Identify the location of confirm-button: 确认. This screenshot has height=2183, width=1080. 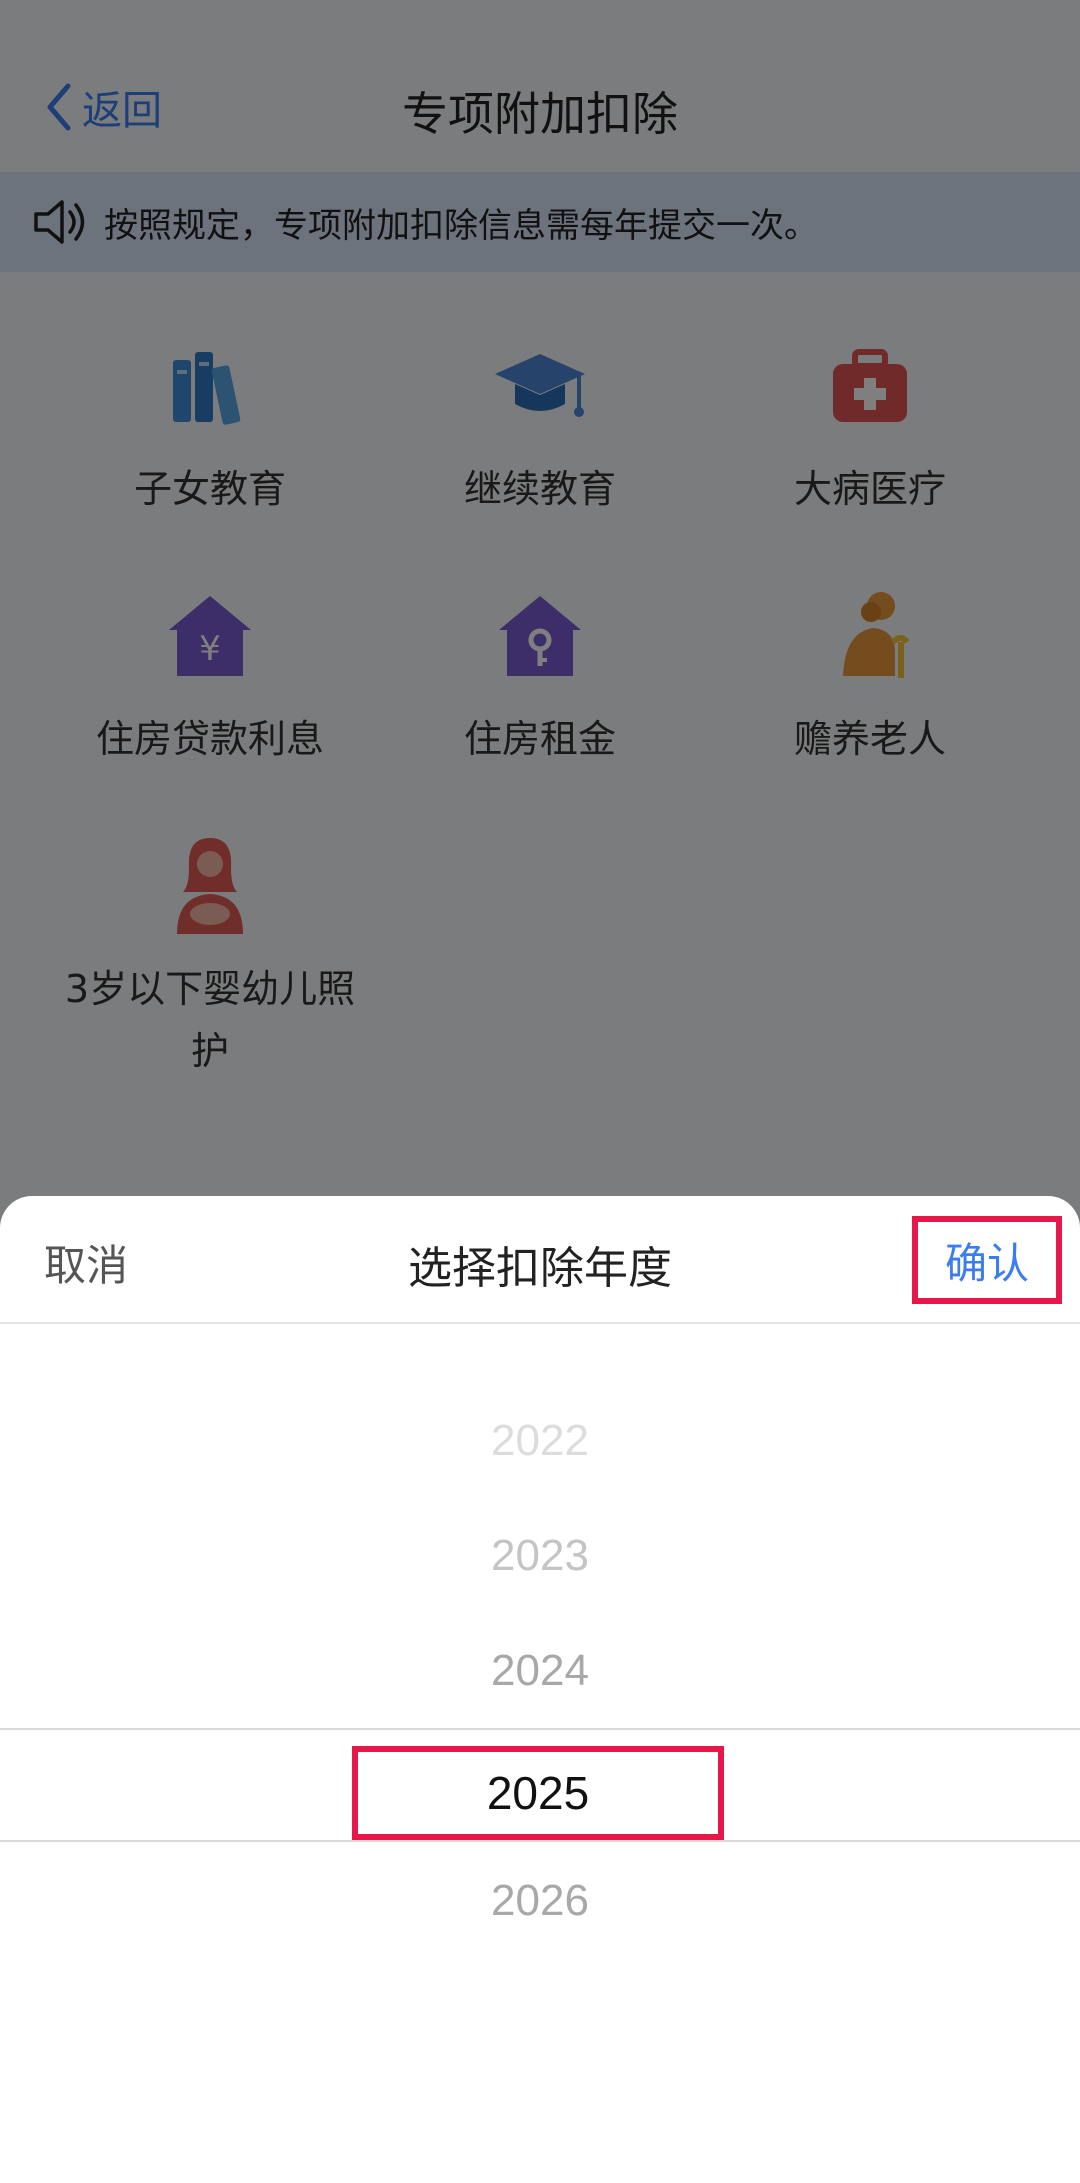
(987, 1260).